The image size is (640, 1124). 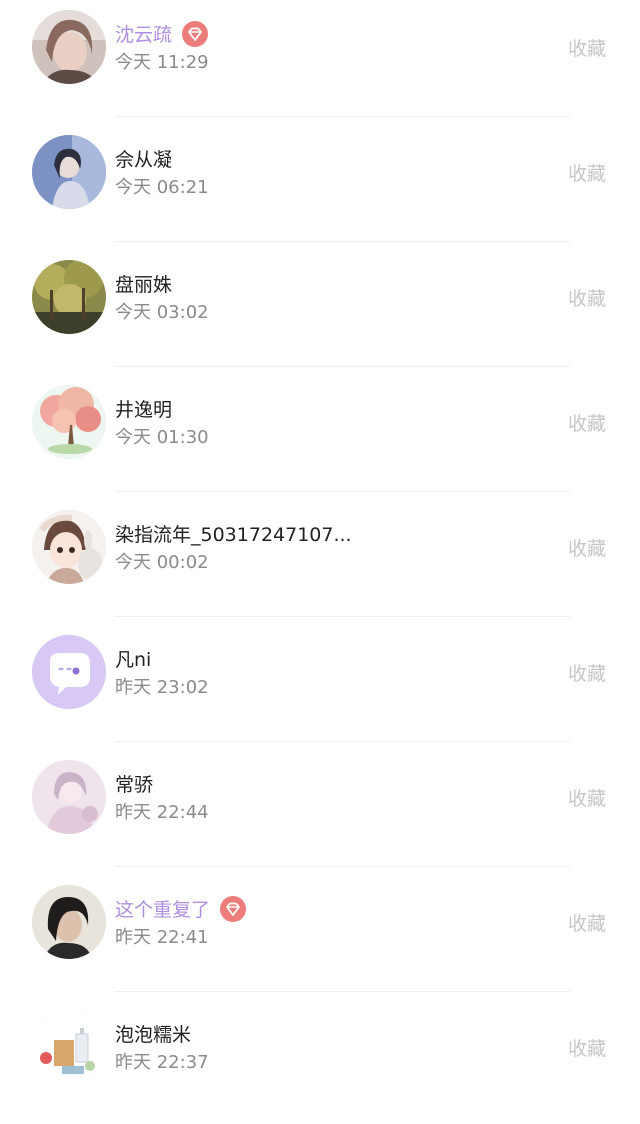 What do you see at coordinates (162, 562) in the screenshot?
I see `message-time: 今天 00:02` at bounding box center [162, 562].